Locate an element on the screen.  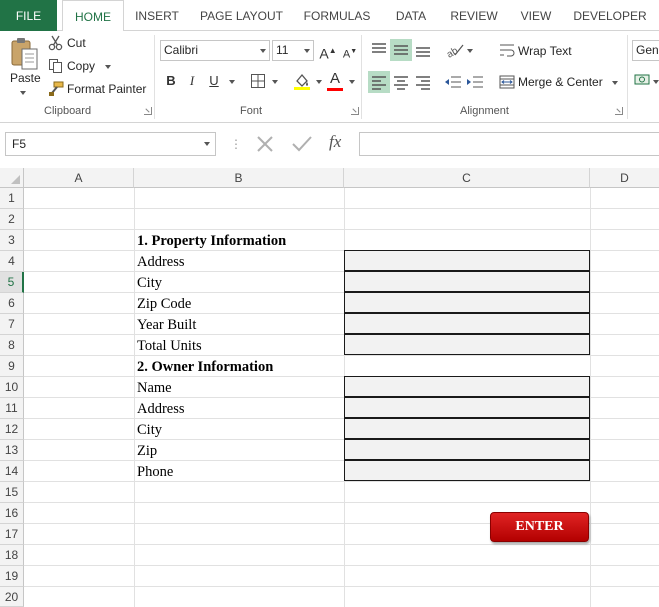
number-format-combo: Gene is located at coordinates (645, 50).